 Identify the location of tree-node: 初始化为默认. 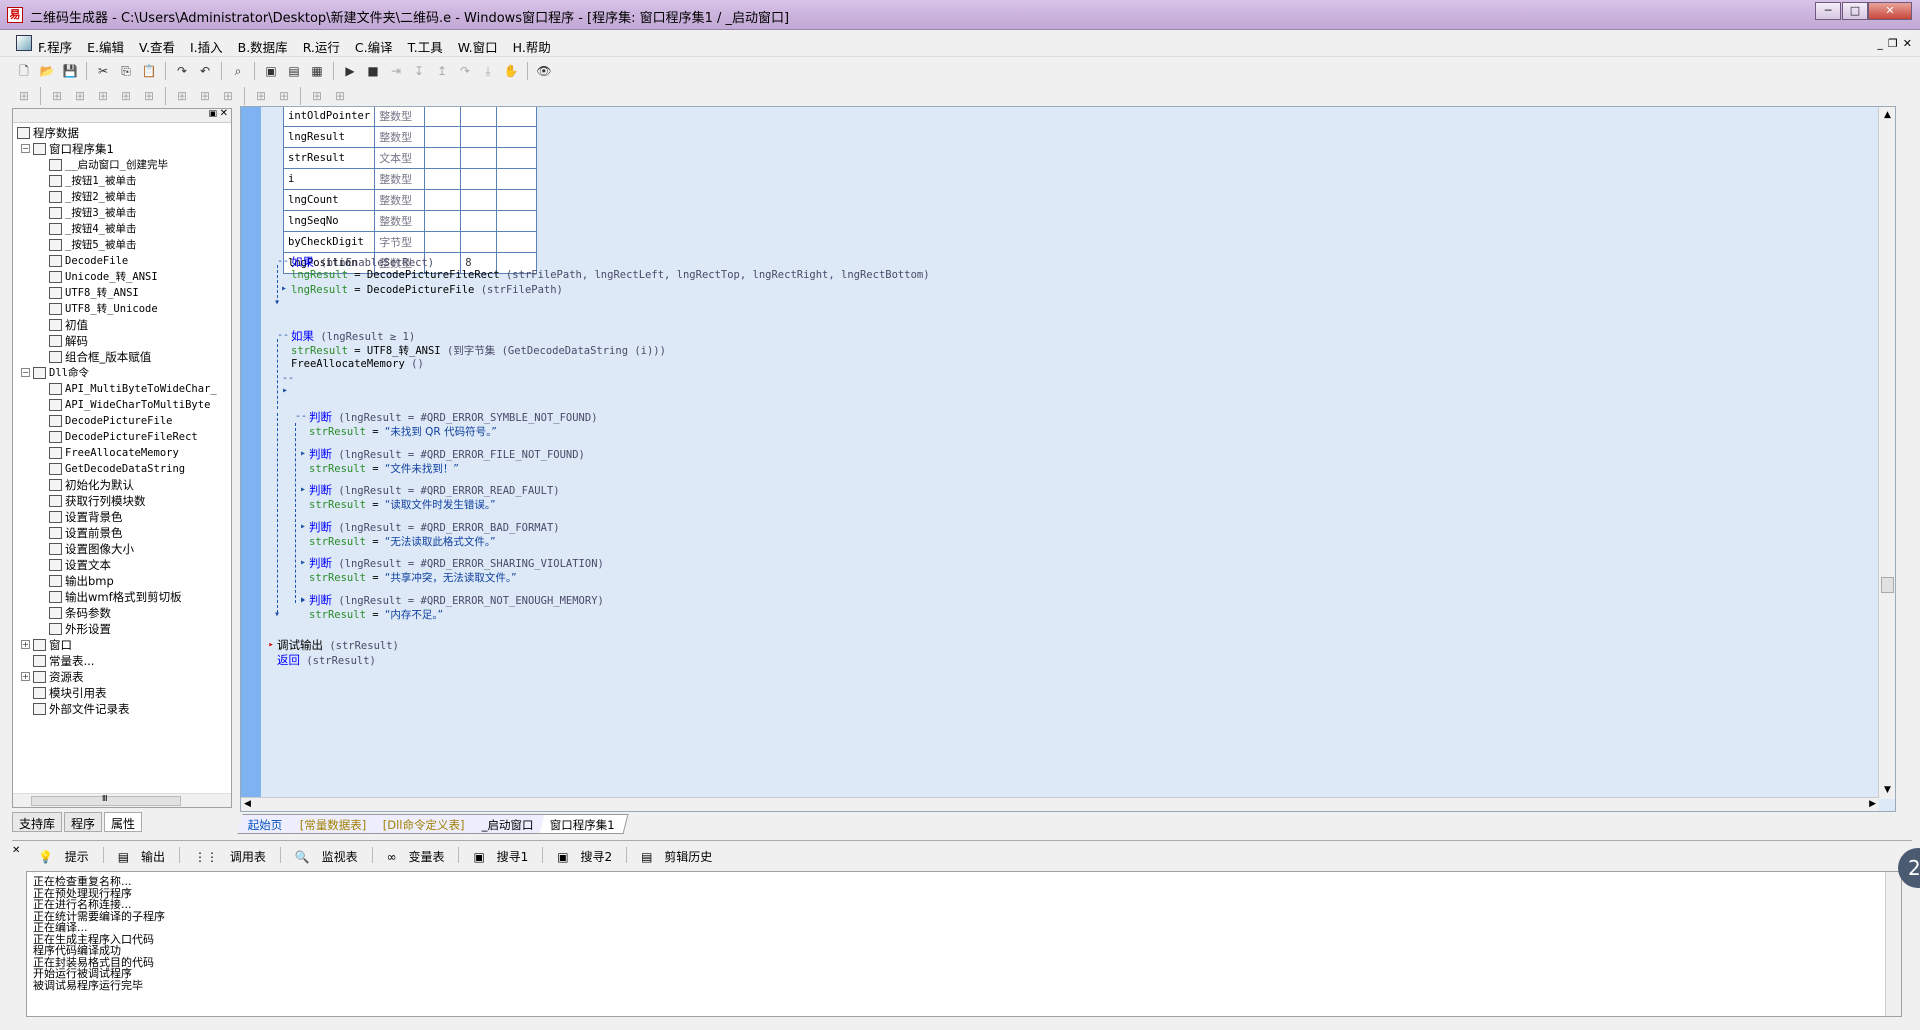
(122, 485).